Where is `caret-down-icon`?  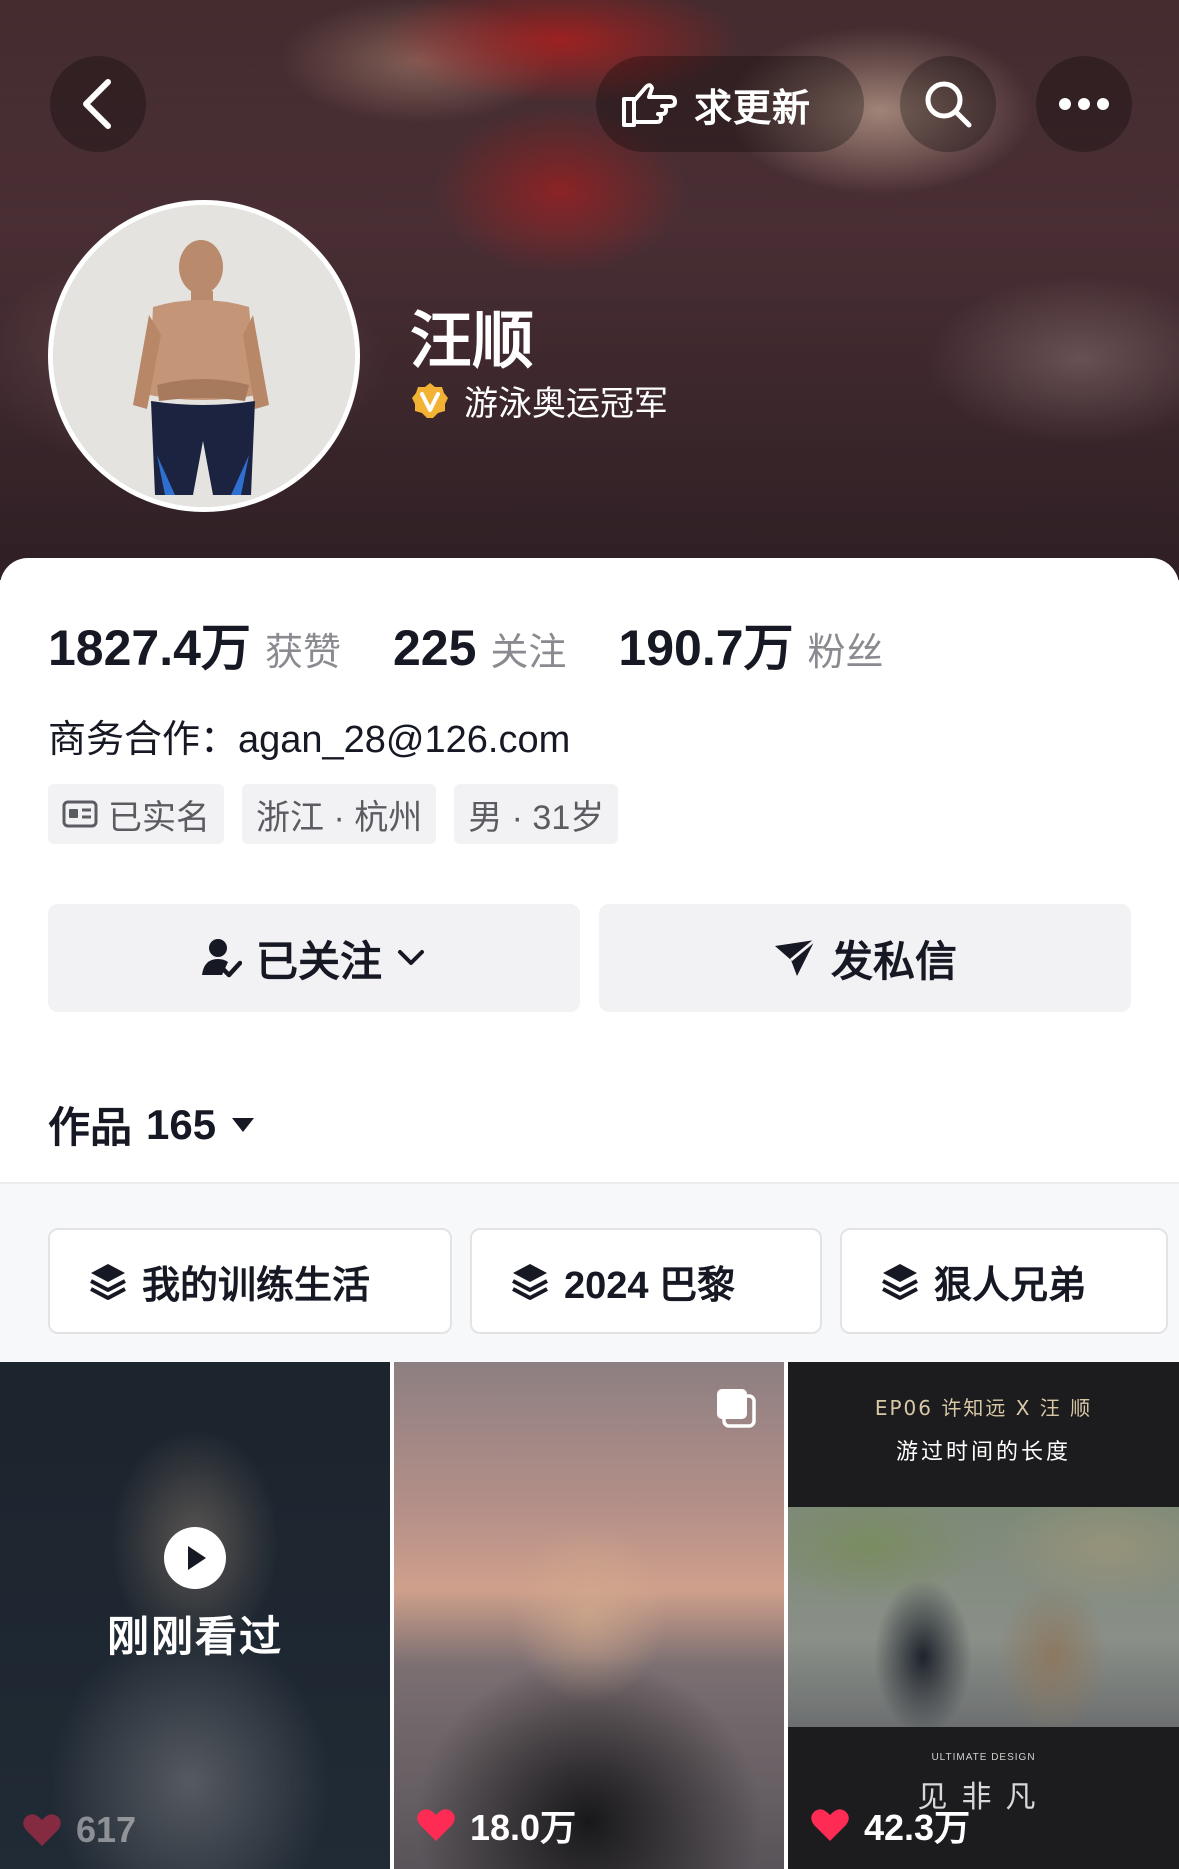
caret-down-icon is located at coordinates (243, 1124).